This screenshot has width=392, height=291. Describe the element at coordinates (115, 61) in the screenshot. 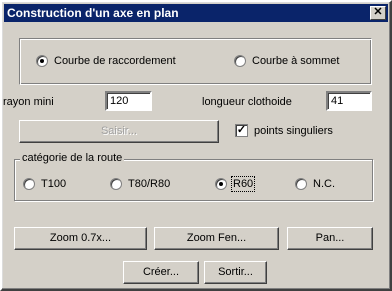

I see `radio-label: Courbe de raccordement` at that location.